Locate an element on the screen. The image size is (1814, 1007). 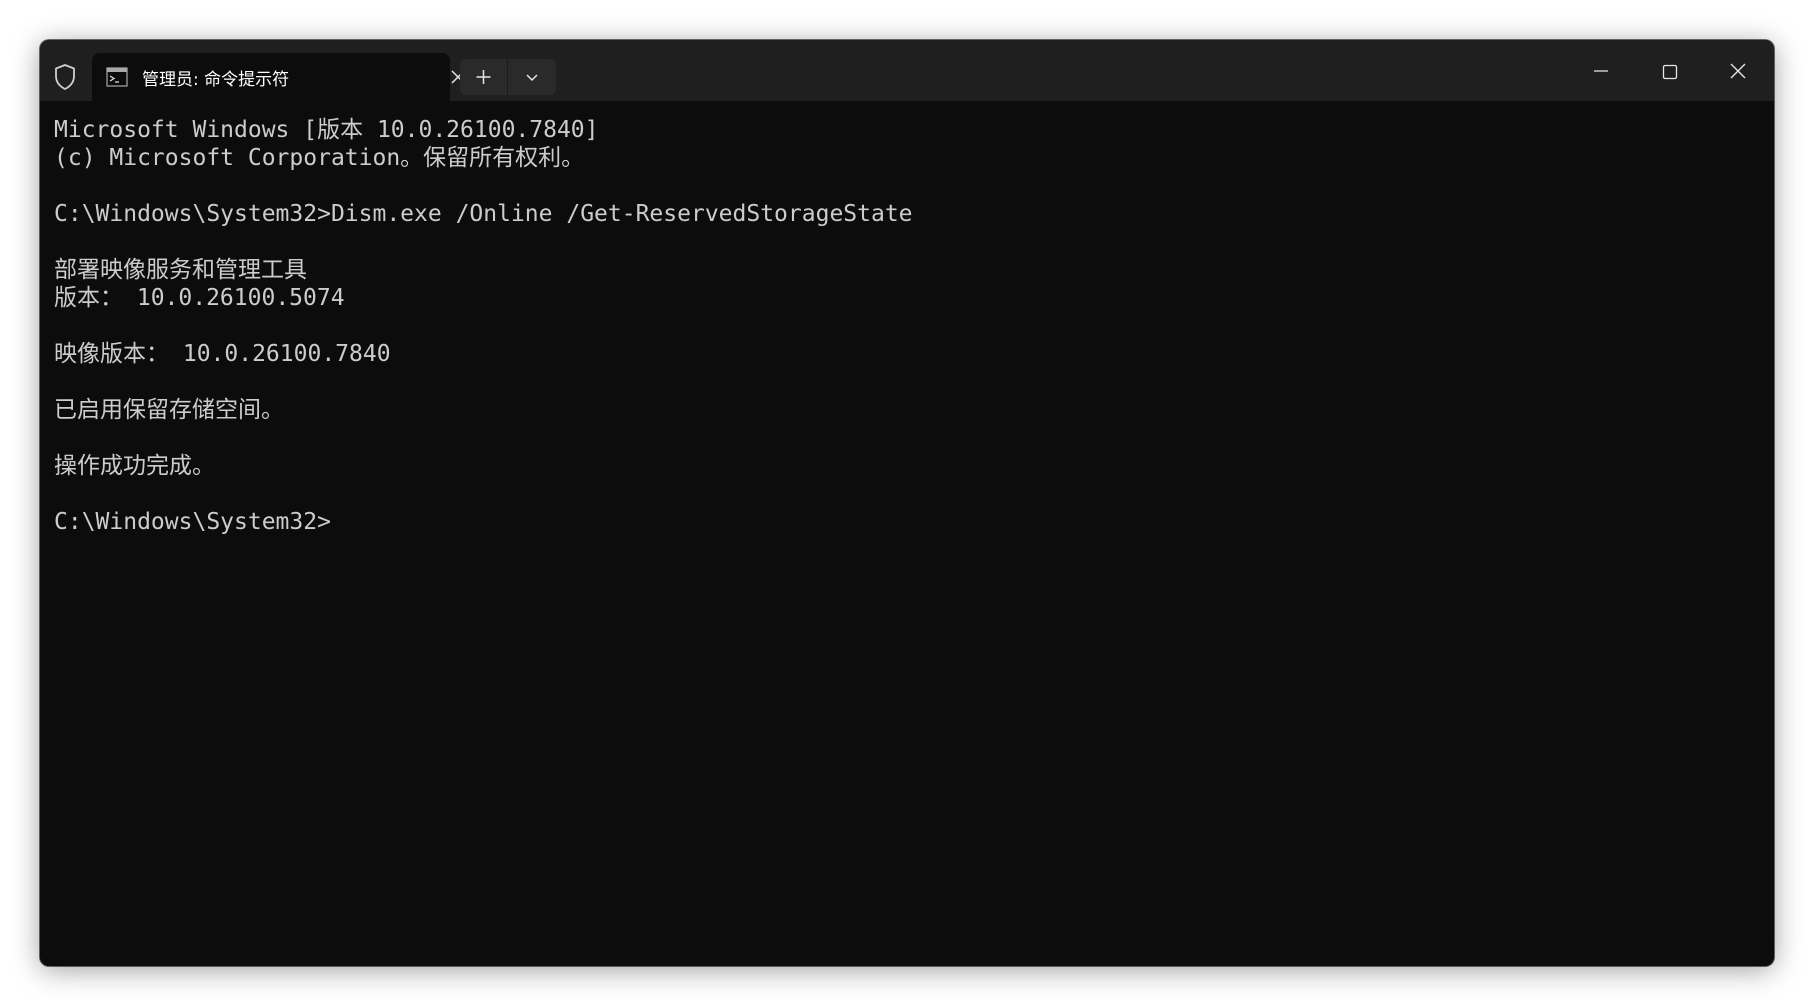
plus-icon is located at coordinates (483, 77).